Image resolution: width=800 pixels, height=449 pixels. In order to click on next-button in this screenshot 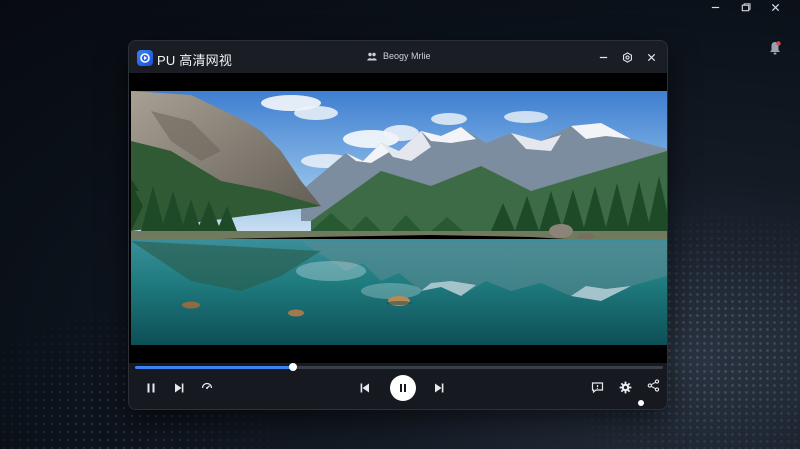, I will do `click(179, 388)`.